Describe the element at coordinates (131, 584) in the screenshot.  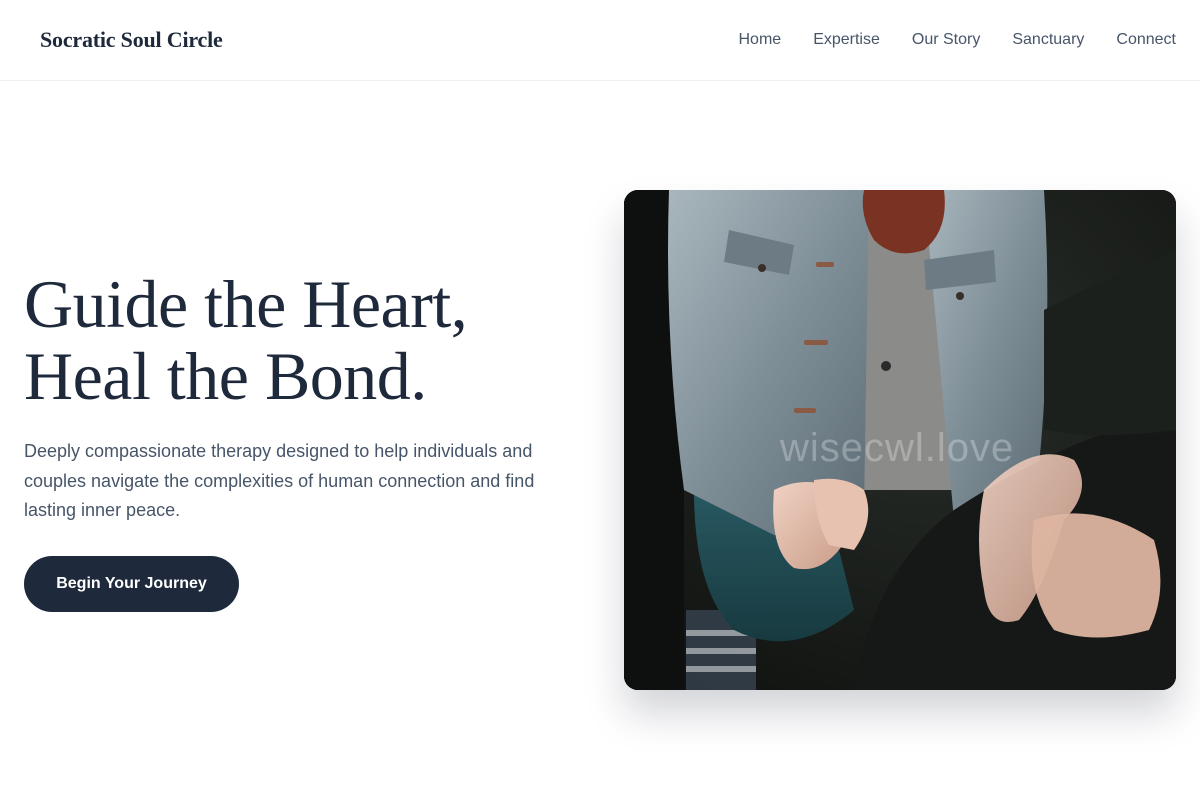
I see `begin-journey-button: Begin Your Journey` at that location.